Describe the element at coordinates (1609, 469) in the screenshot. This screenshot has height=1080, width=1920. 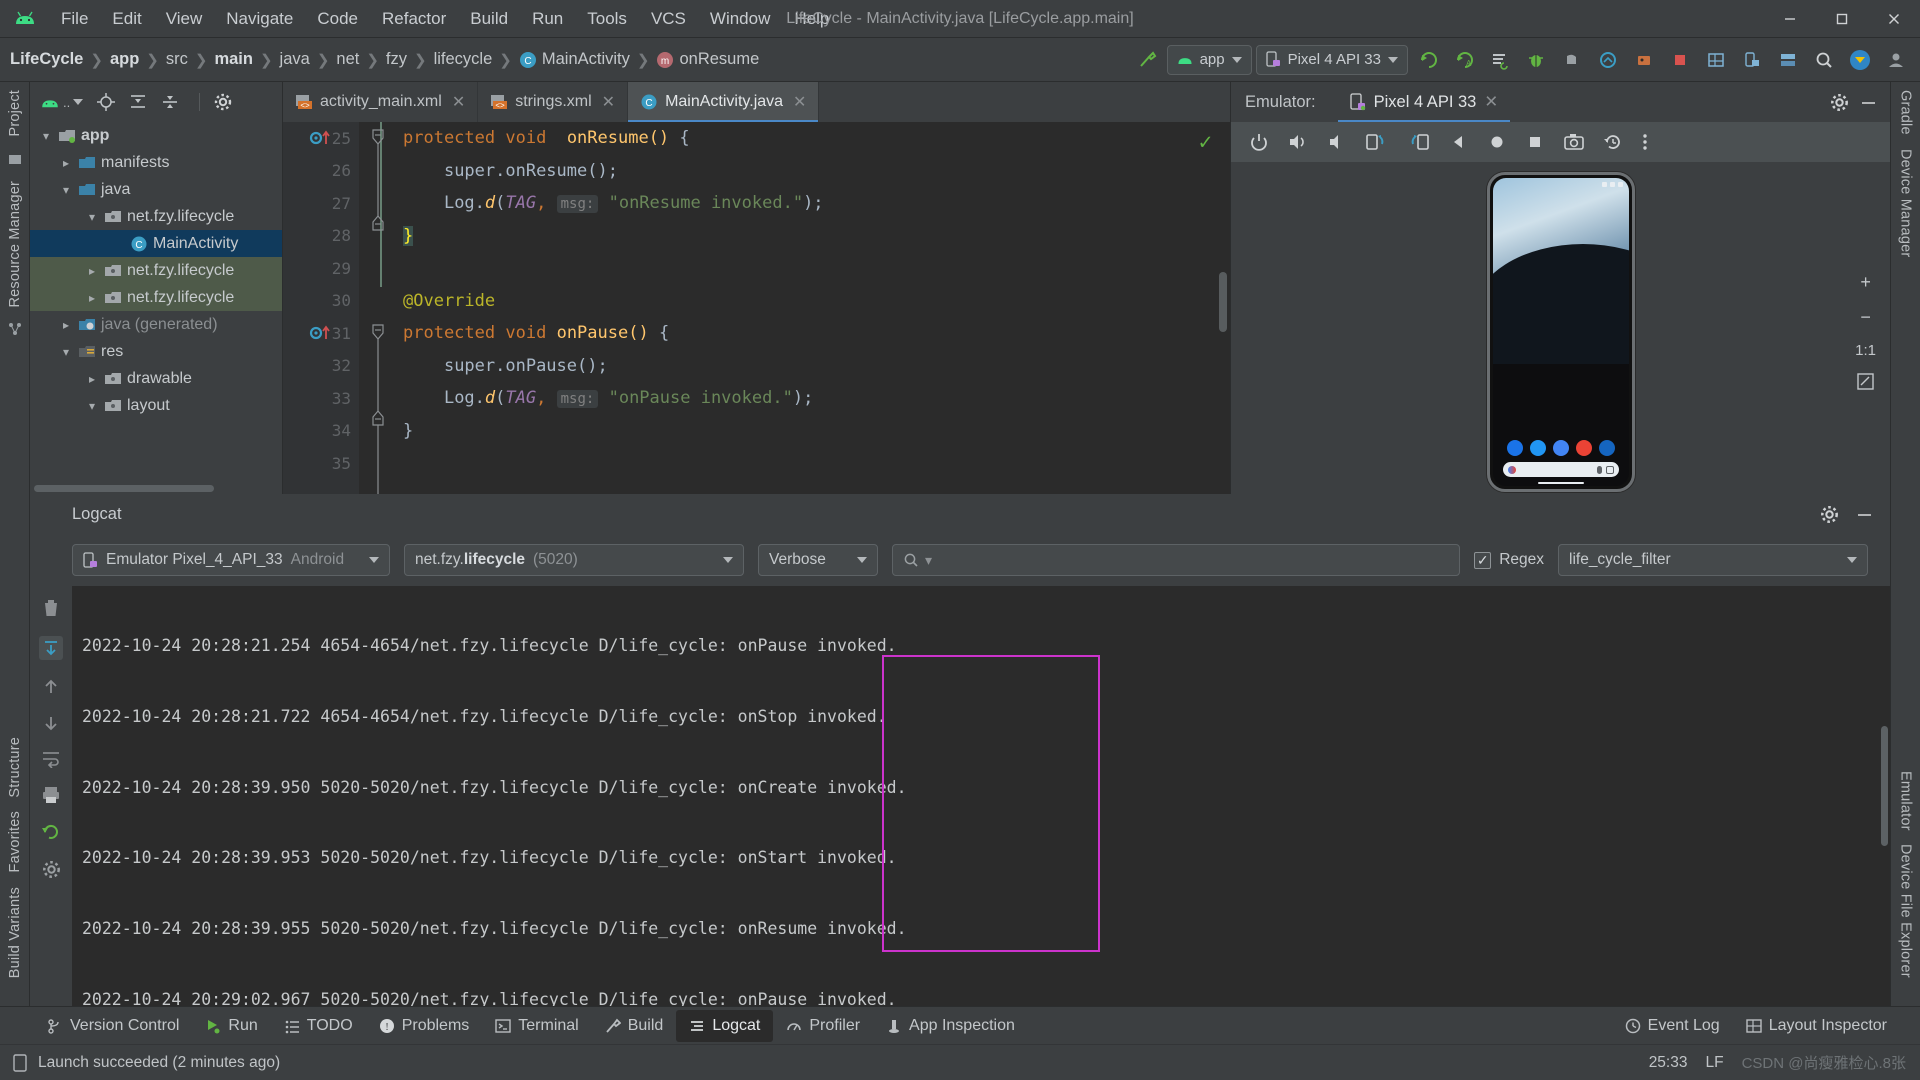
I see `lens-icon` at that location.